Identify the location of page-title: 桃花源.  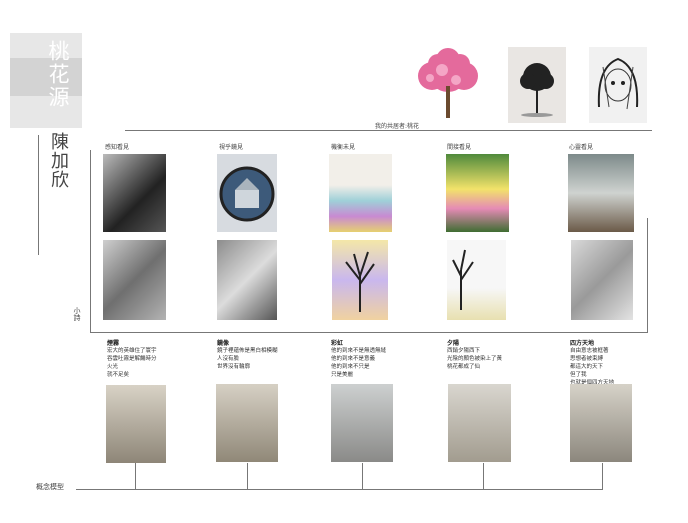
(58, 74).